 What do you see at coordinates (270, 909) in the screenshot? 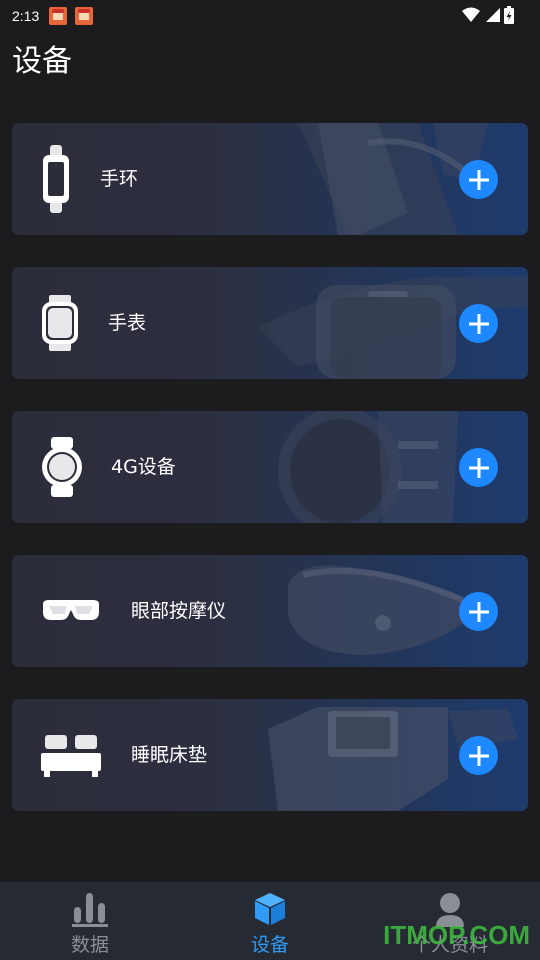
I see `cube-icon` at bounding box center [270, 909].